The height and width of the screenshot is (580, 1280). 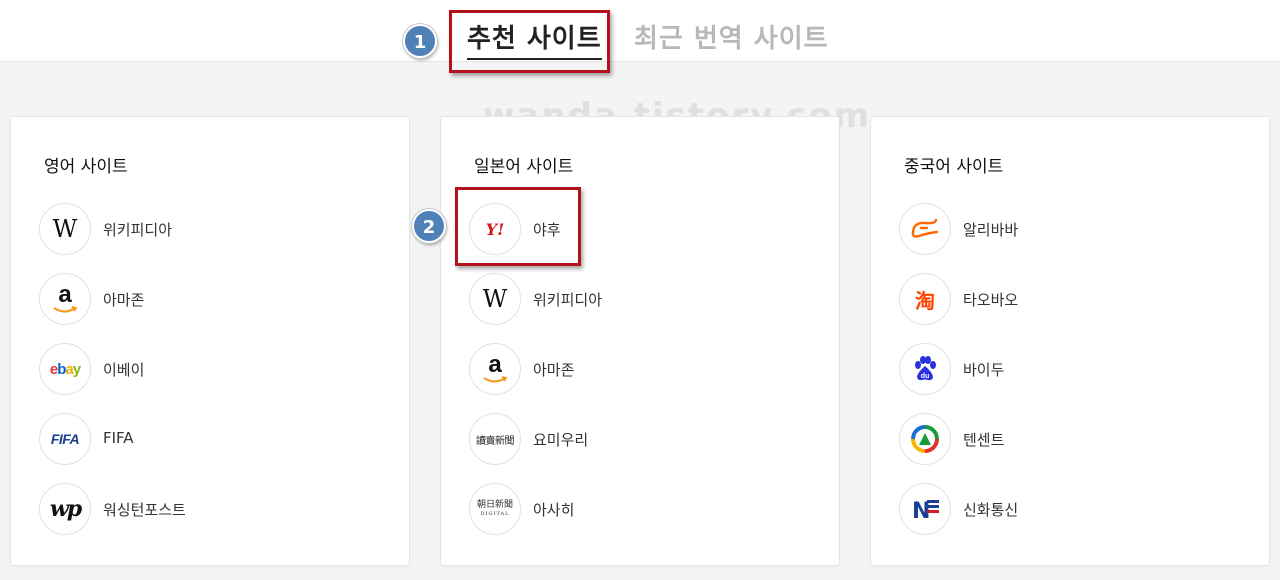 I want to click on tab-recent-label: 최근 번역 사이트, so click(x=731, y=39).